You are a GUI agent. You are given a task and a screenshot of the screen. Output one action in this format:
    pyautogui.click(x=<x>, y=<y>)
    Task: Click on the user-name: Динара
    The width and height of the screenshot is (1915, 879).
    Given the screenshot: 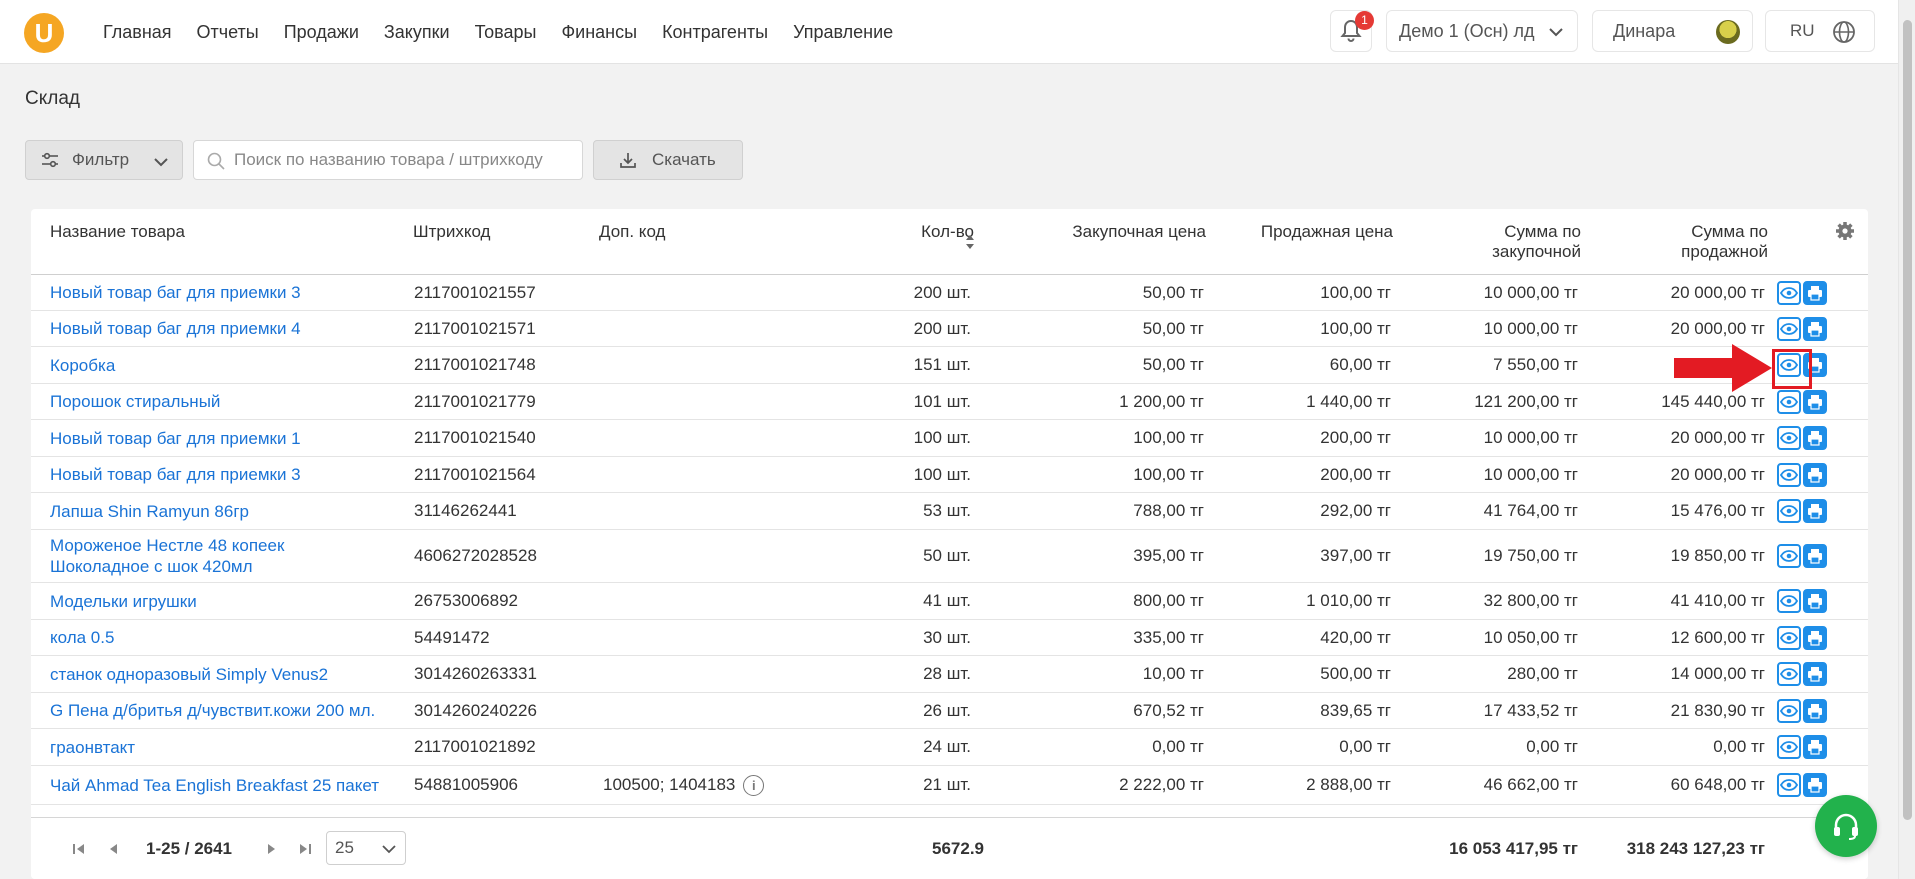 What is the action you would take?
    pyautogui.click(x=1644, y=30)
    